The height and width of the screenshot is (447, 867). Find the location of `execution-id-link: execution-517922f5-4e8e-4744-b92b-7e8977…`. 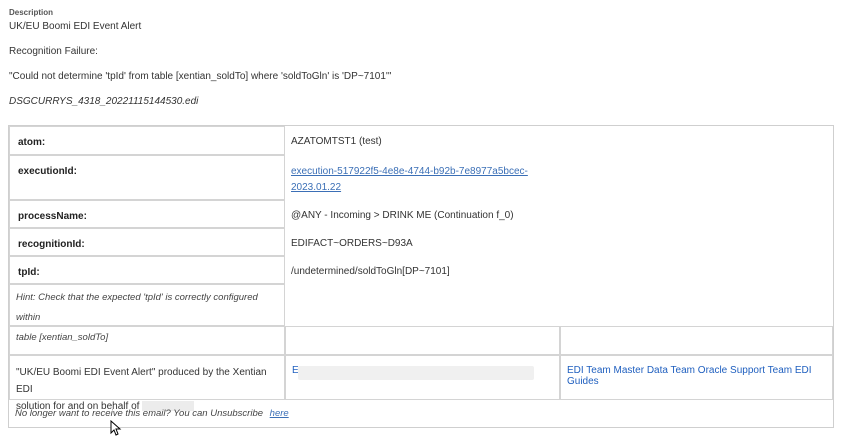

execution-id-link: execution-517922f5-4e8e-4744-b92b-7e8977… is located at coordinates (415, 177).